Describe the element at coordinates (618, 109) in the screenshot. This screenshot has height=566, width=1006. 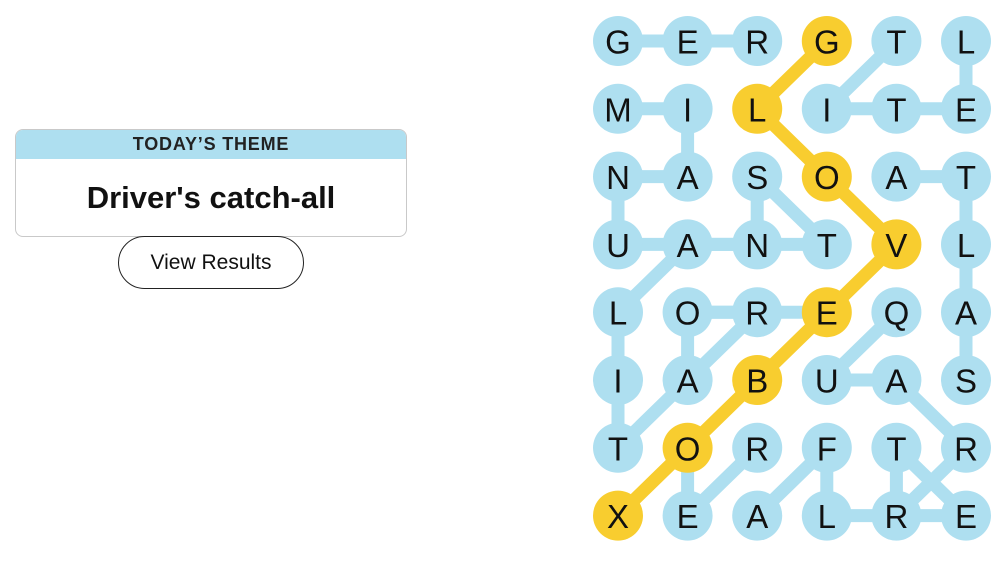
I see `cell-letter: M` at that location.